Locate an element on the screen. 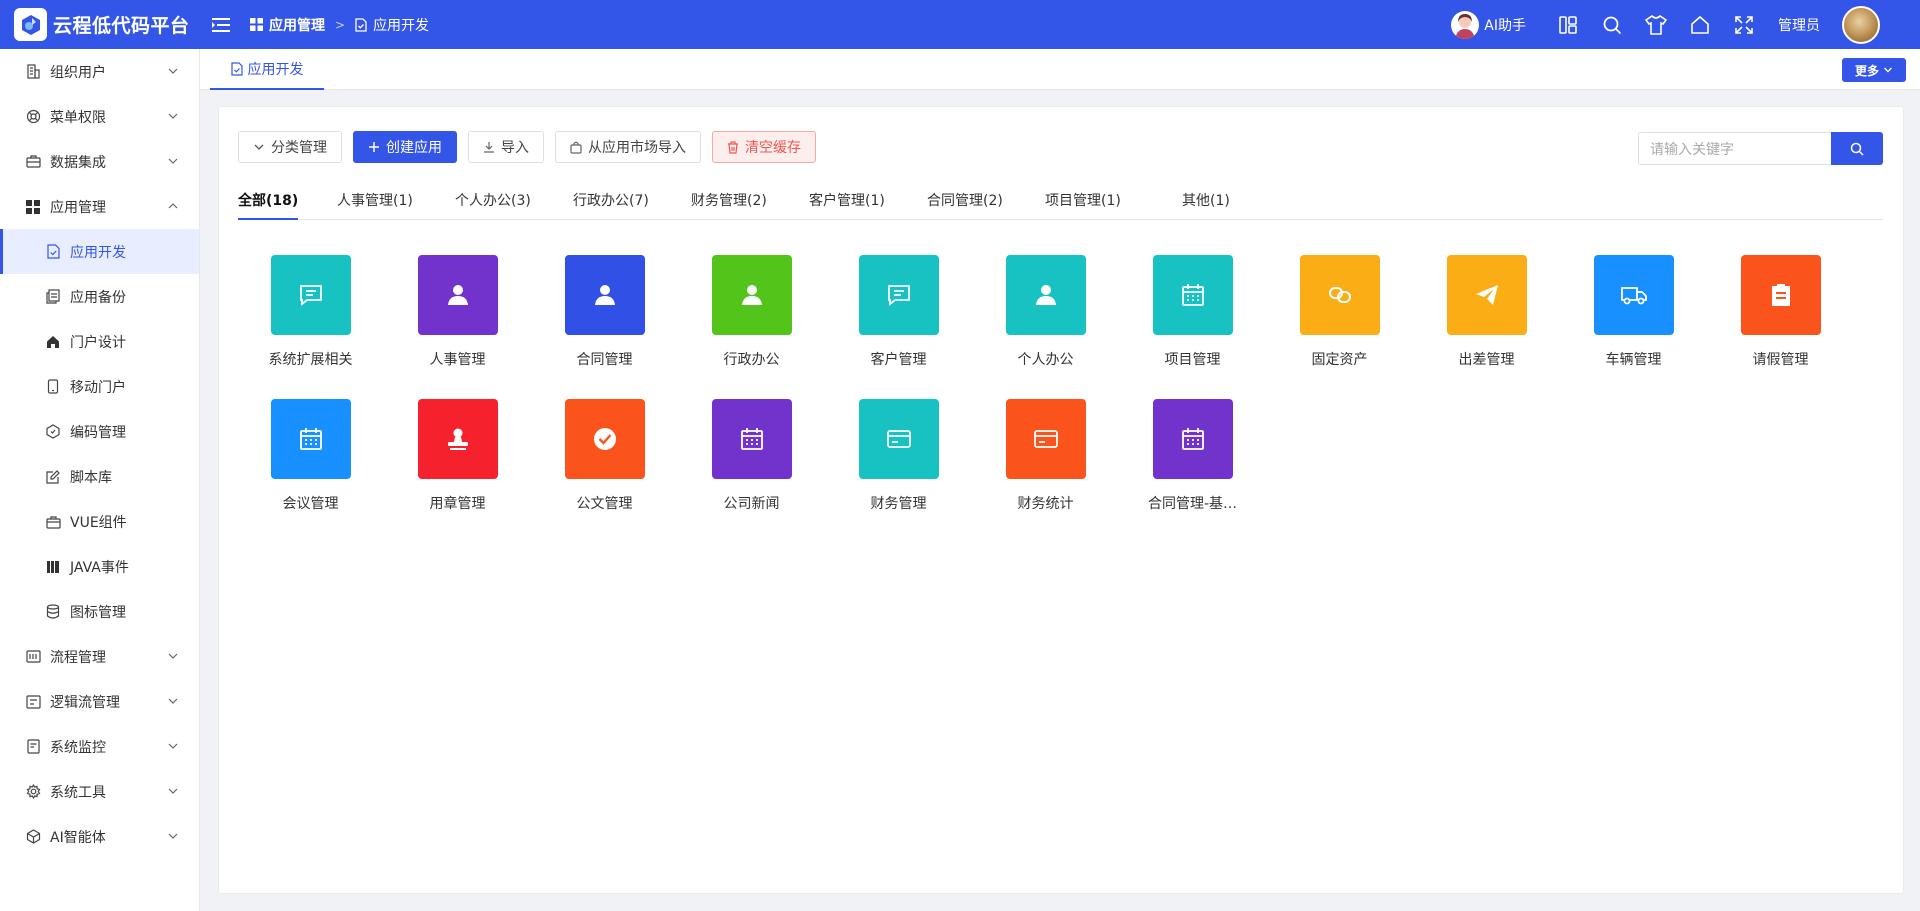 The image size is (1920, 911). home-icon is located at coordinates (1700, 25).